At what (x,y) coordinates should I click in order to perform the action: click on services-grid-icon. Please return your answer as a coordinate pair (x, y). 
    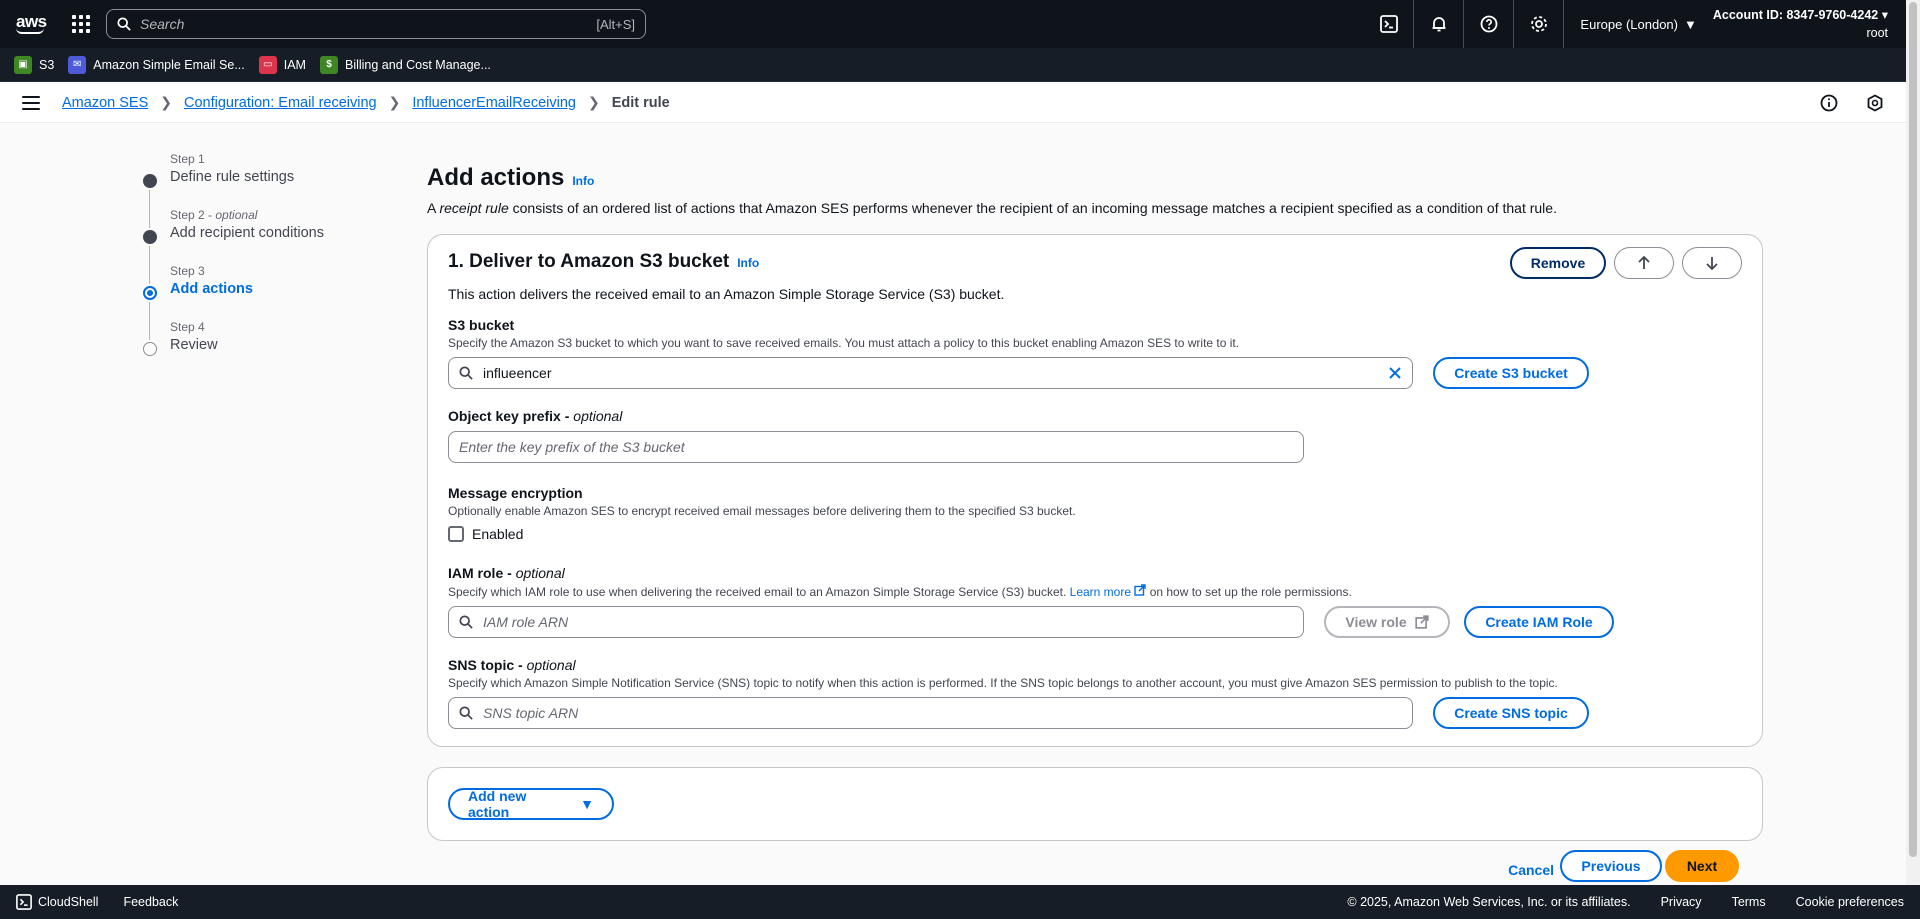
    Looking at the image, I should click on (81, 24).